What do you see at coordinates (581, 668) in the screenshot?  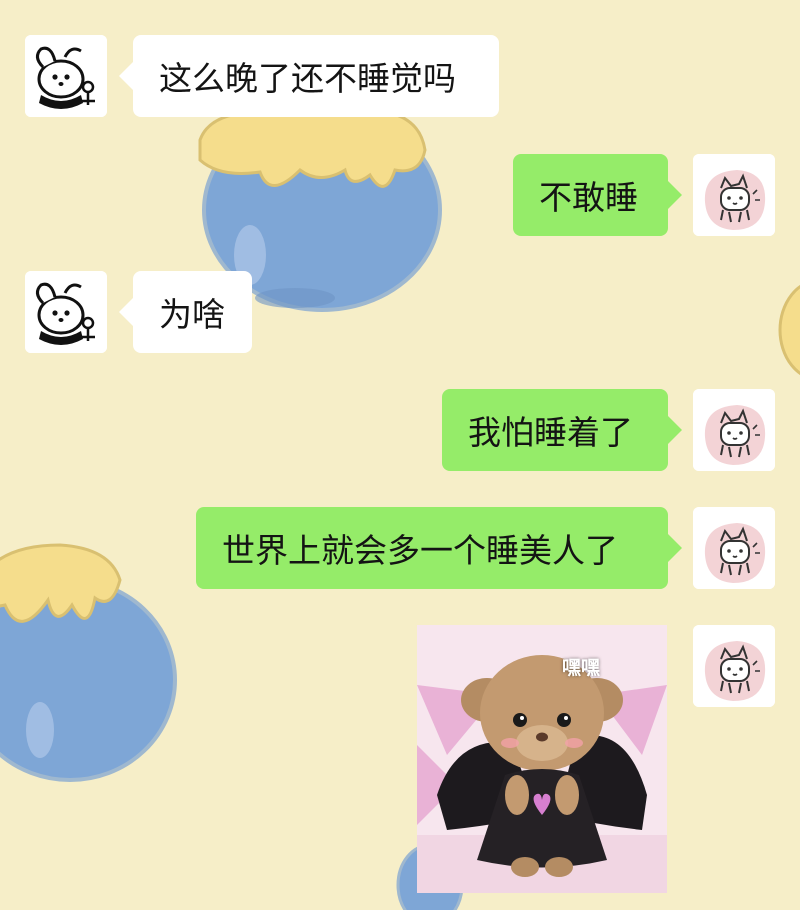 I see `sticker-caption: 嘿嘿` at bounding box center [581, 668].